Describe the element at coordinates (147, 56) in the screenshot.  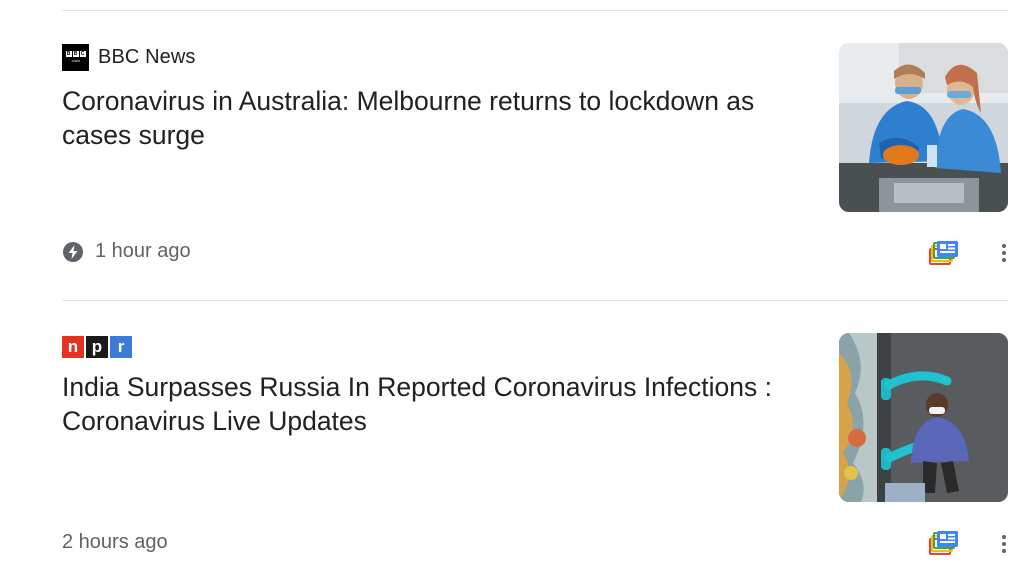
I see `publisher-name: BBC News` at that location.